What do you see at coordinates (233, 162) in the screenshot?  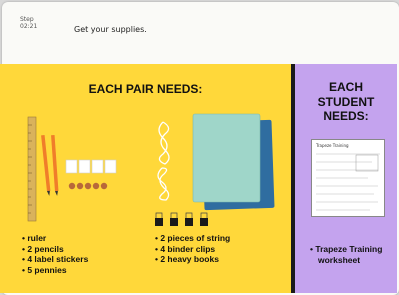 I see `heavy-books-icon` at bounding box center [233, 162].